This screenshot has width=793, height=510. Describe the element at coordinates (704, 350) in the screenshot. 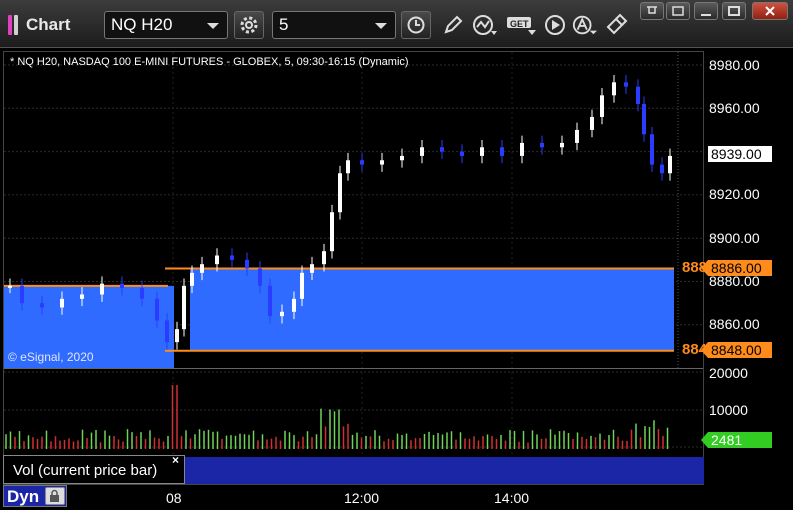

I see `lower-level-arrow` at that location.